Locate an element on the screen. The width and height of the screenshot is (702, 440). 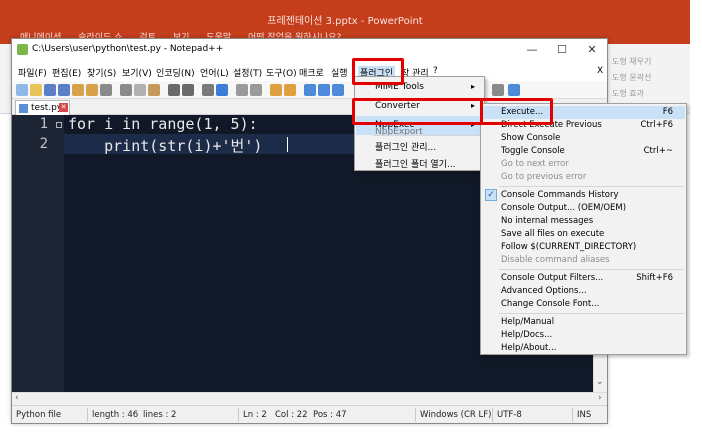
menu-view: 보기(V) is located at coordinates (137, 72).